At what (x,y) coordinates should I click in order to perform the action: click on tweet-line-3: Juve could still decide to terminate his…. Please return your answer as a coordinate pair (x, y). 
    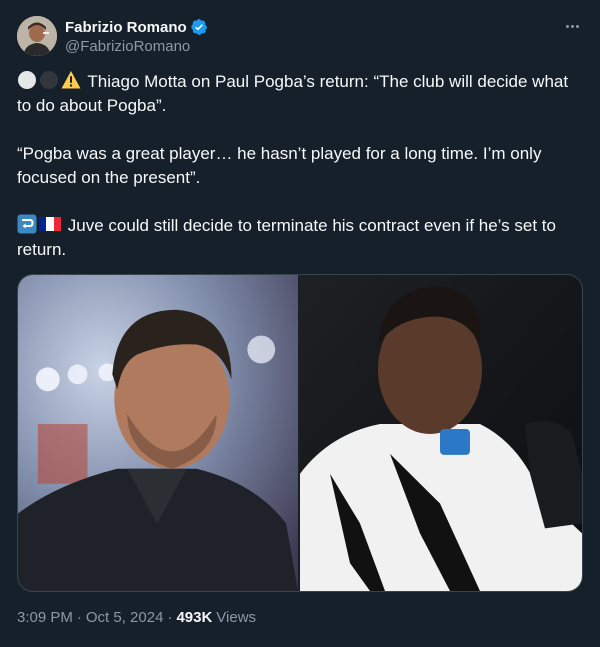
    Looking at the image, I should click on (286, 237).